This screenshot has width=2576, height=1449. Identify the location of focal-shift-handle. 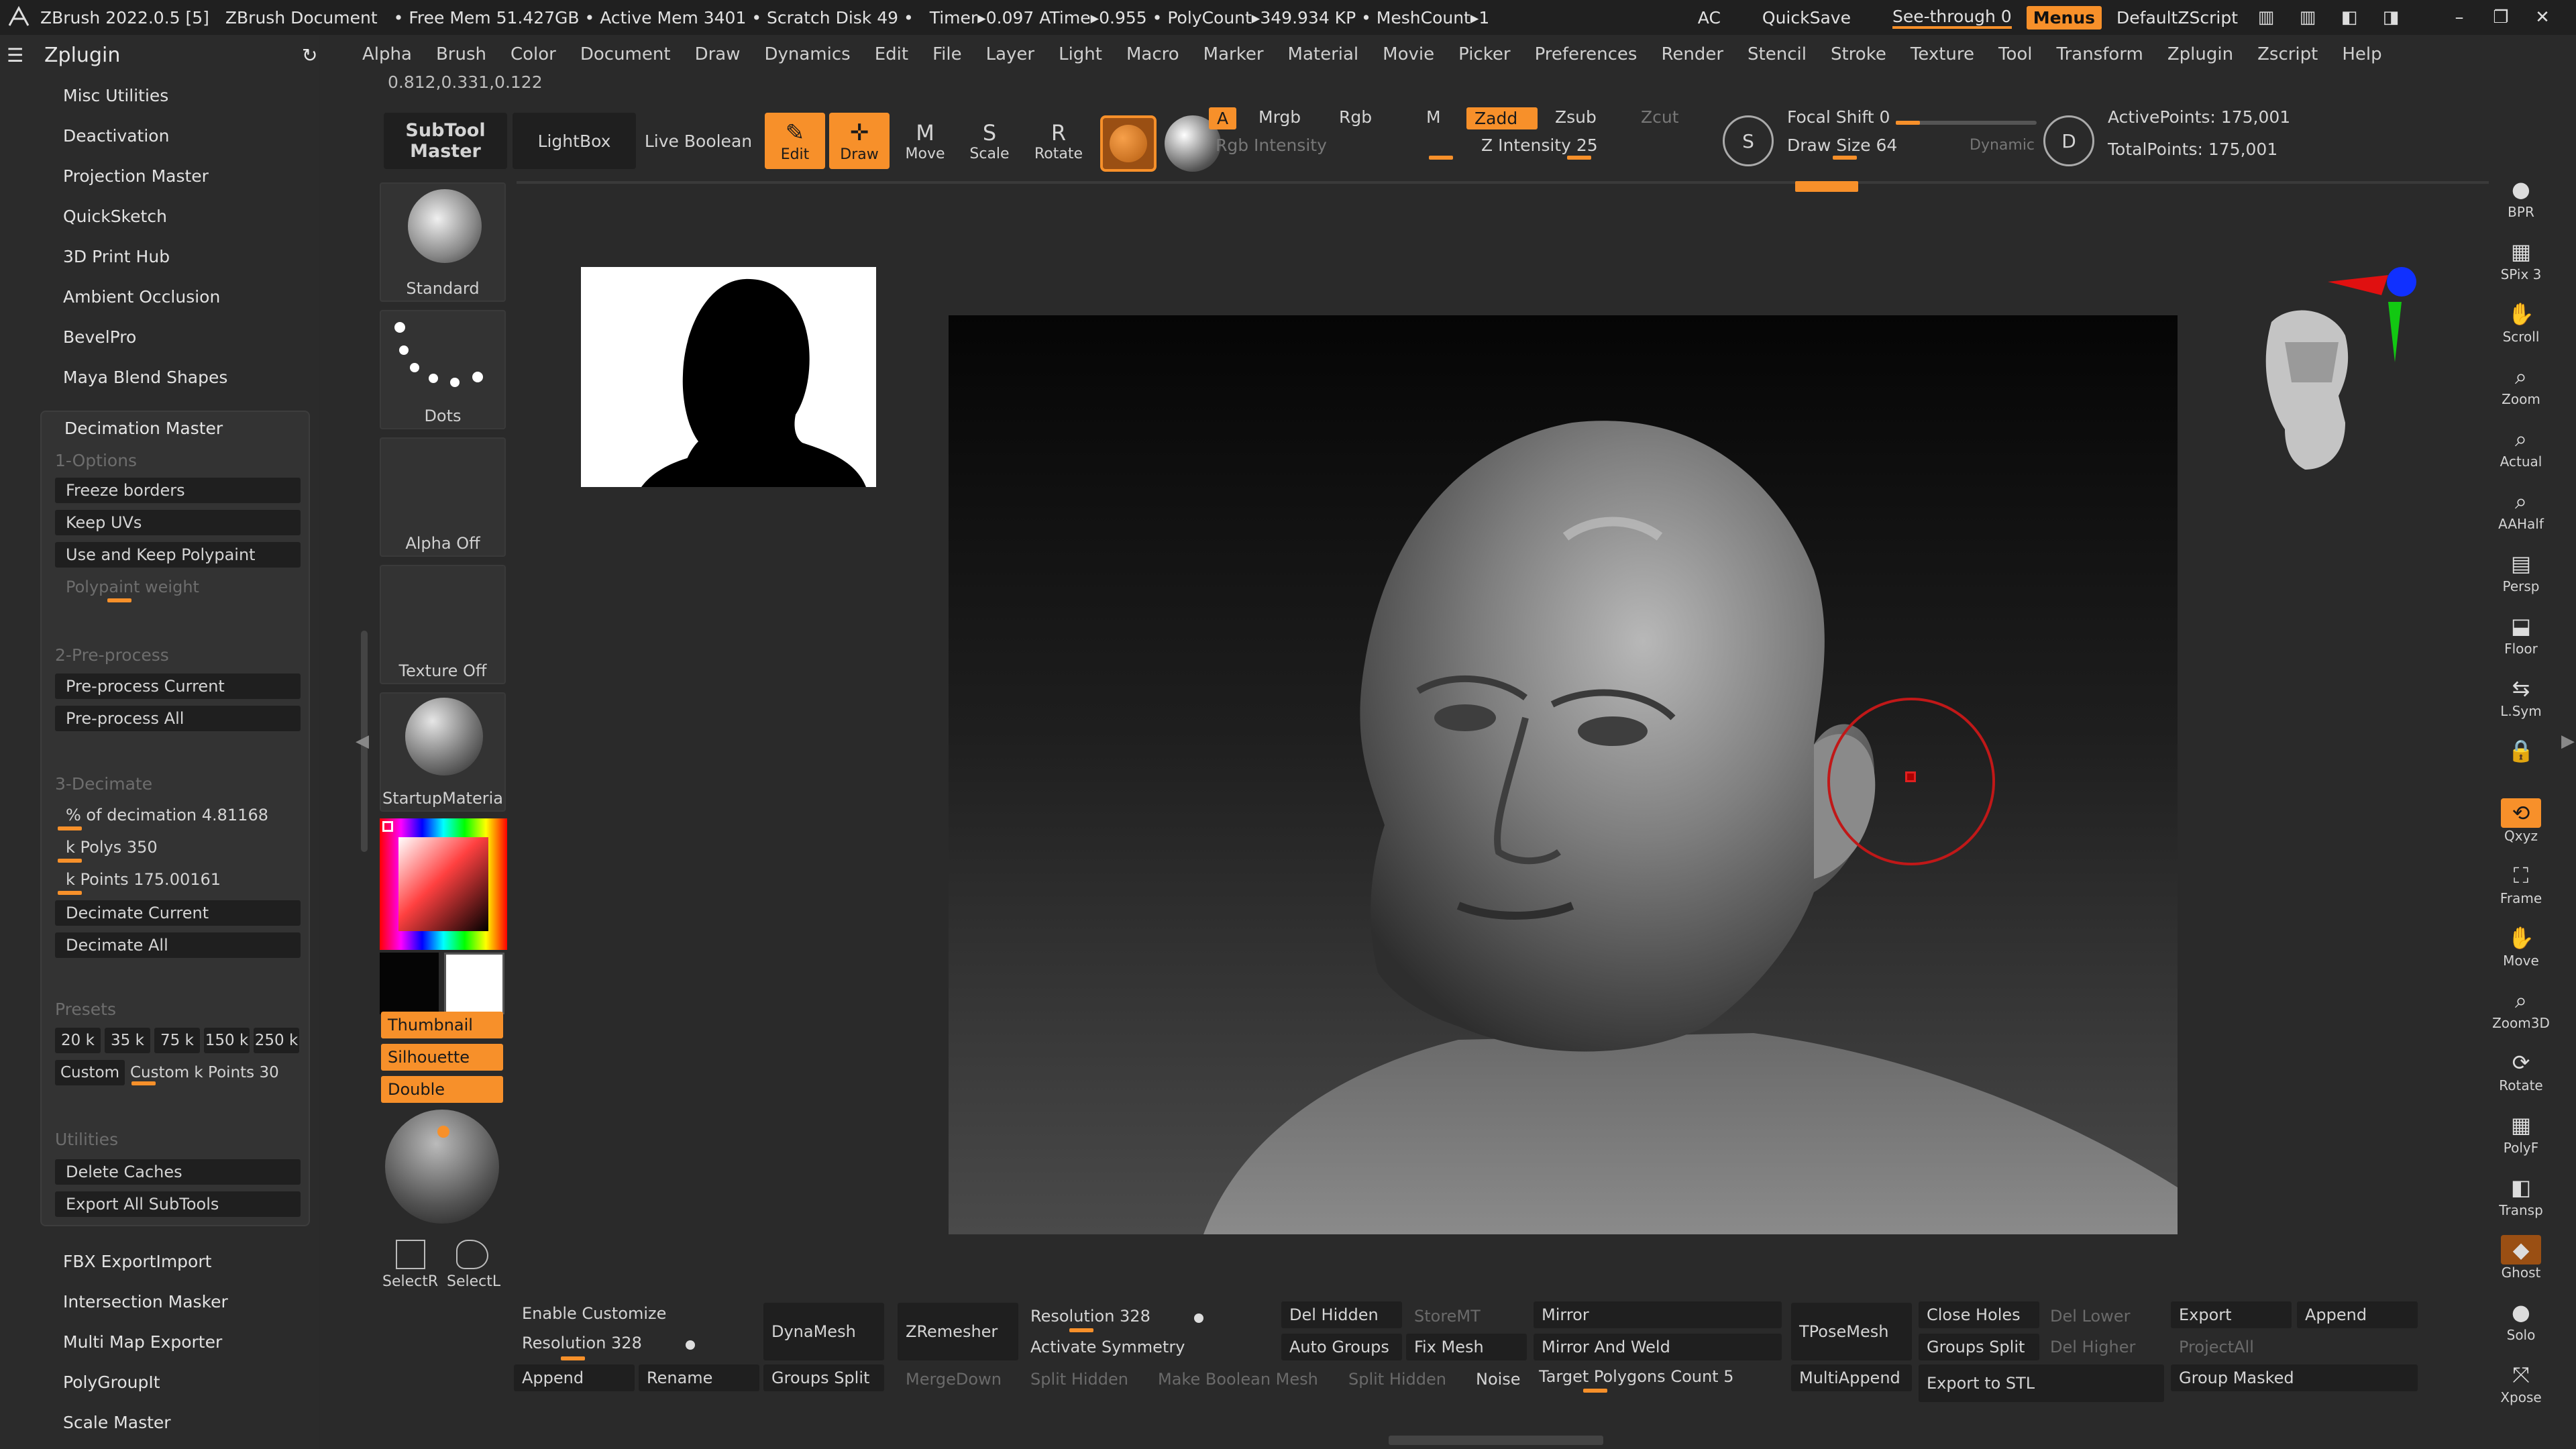
(1908, 123).